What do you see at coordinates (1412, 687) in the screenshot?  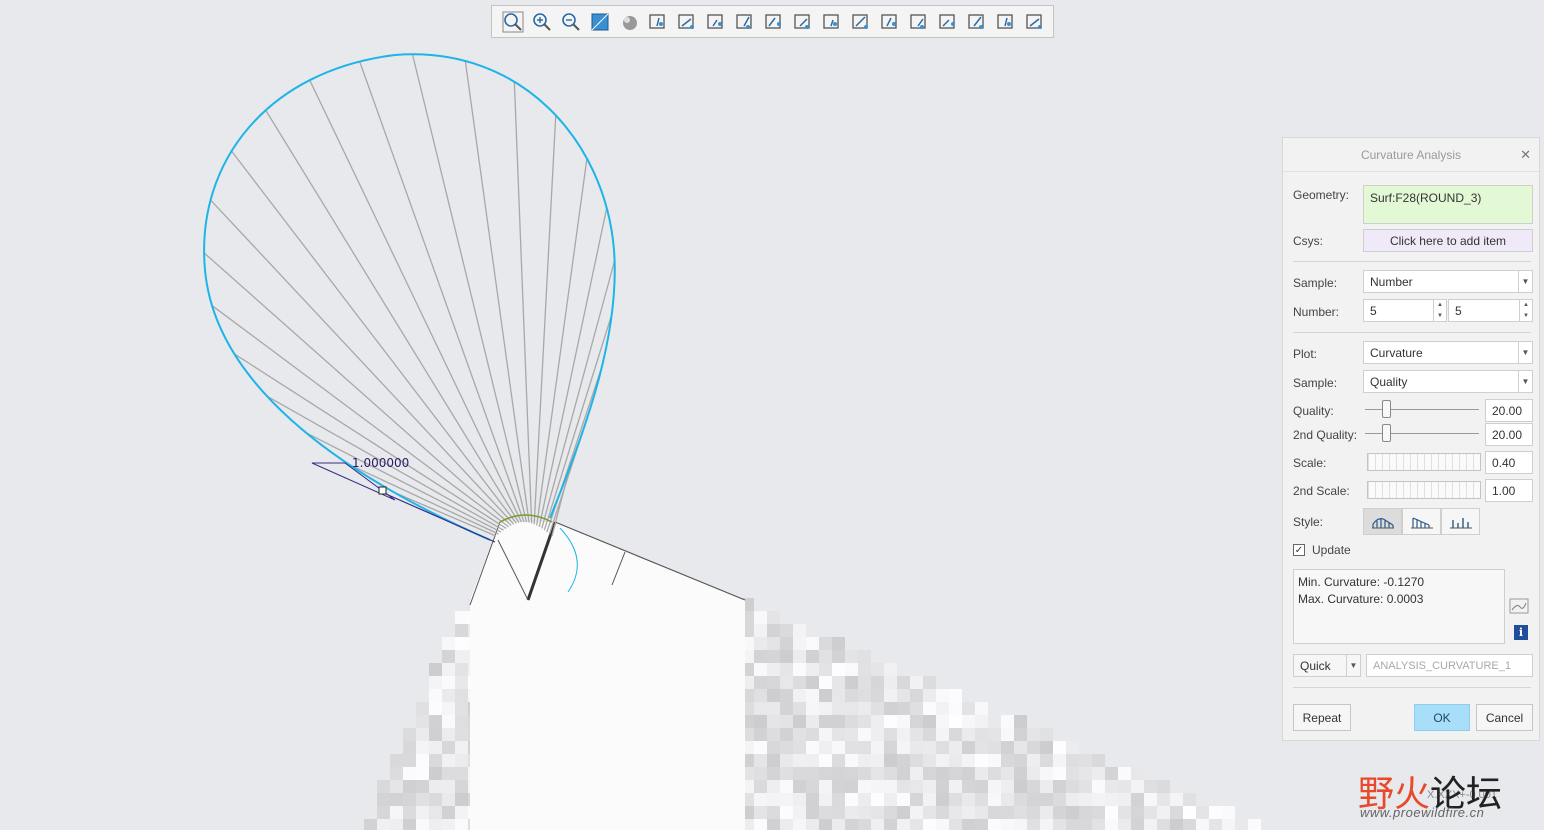 I see `separator` at bounding box center [1412, 687].